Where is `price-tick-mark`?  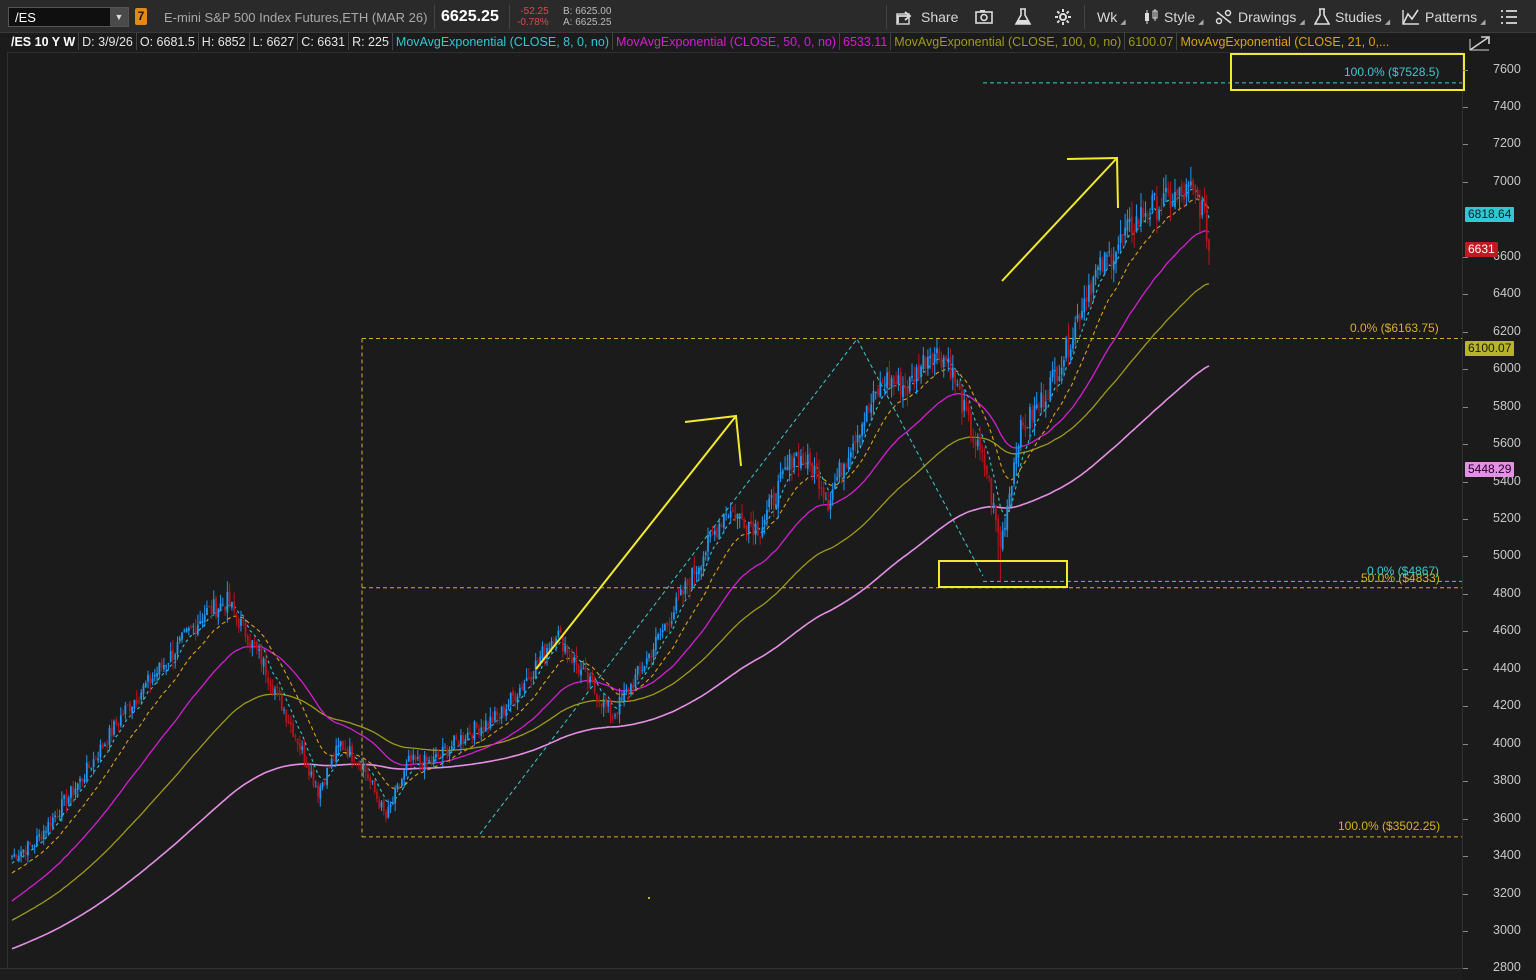
price-tick-mark is located at coordinates (1465, 894).